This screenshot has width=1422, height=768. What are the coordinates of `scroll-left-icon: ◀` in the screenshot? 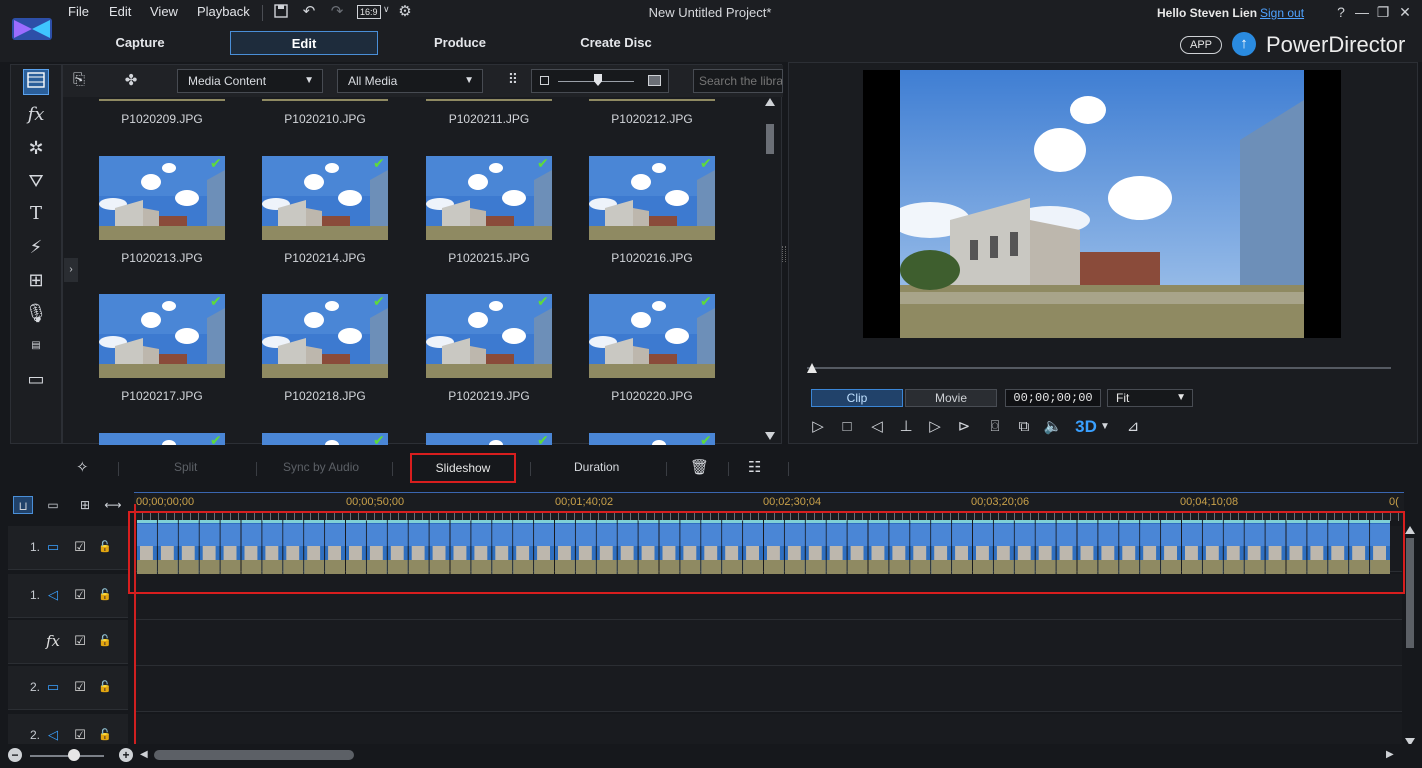 It's located at (144, 754).